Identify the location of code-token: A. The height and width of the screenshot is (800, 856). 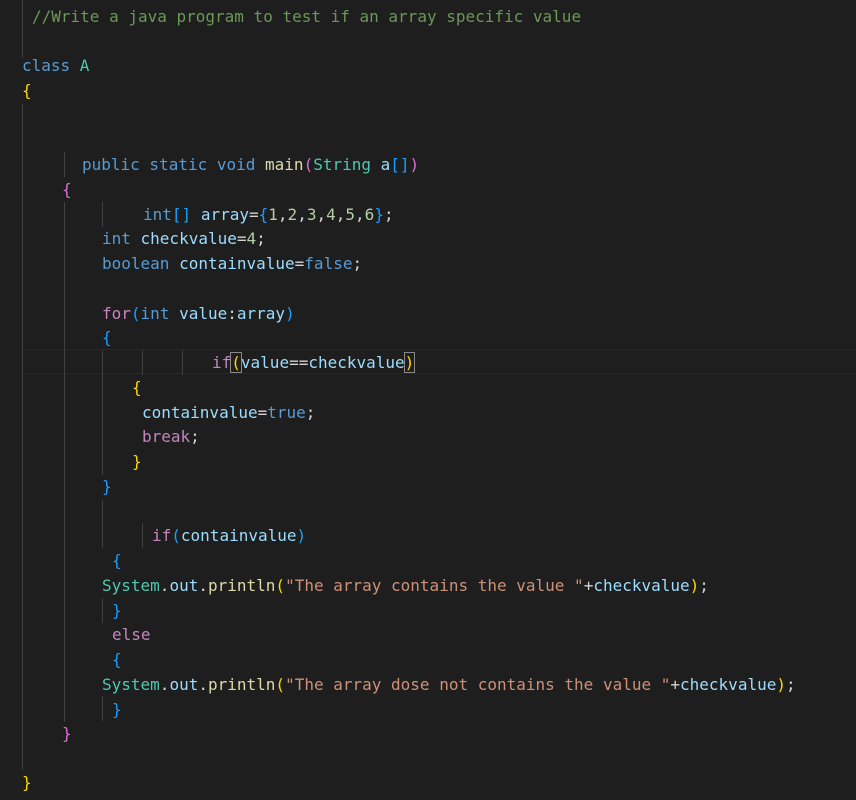
(84, 65).